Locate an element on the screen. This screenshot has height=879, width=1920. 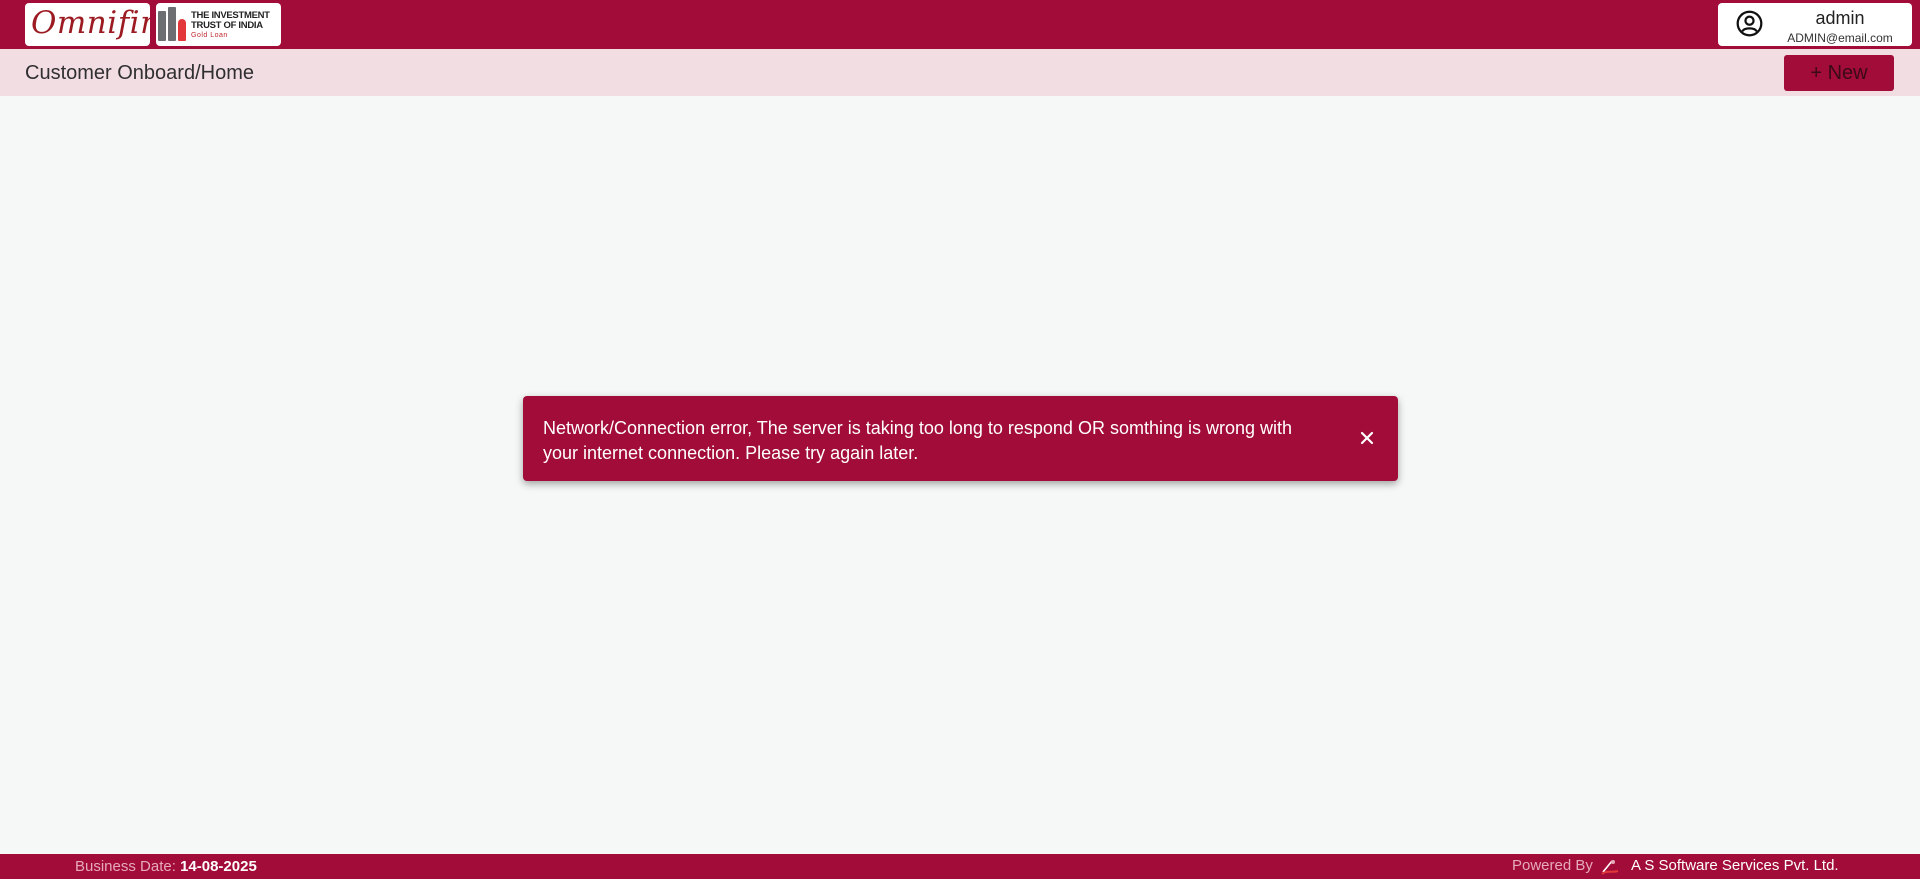
iti-logo-text: THE INVESTMENT TRUST OF INDIA is located at coordinates (230, 20).